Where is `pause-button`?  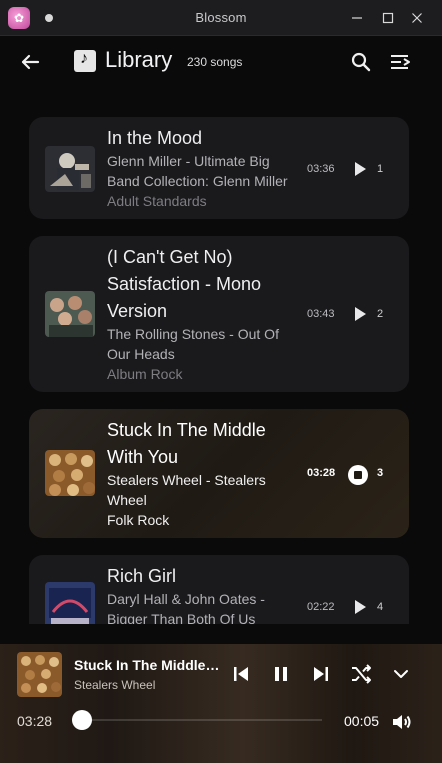
pause-button is located at coordinates (281, 674).